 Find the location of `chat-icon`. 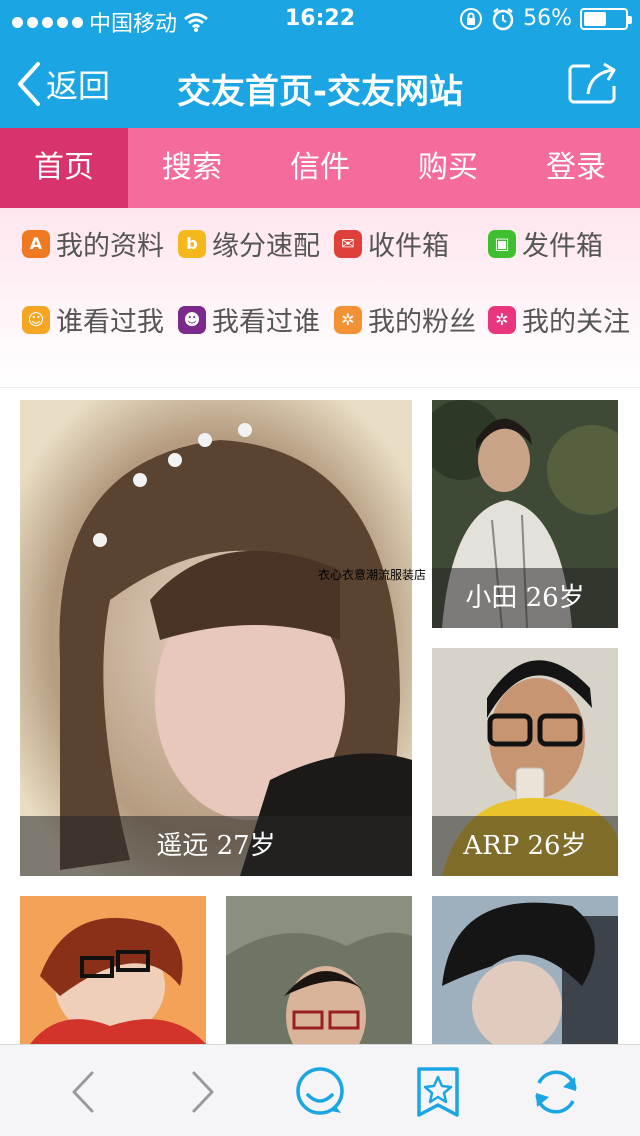

chat-icon is located at coordinates (320, 1092).